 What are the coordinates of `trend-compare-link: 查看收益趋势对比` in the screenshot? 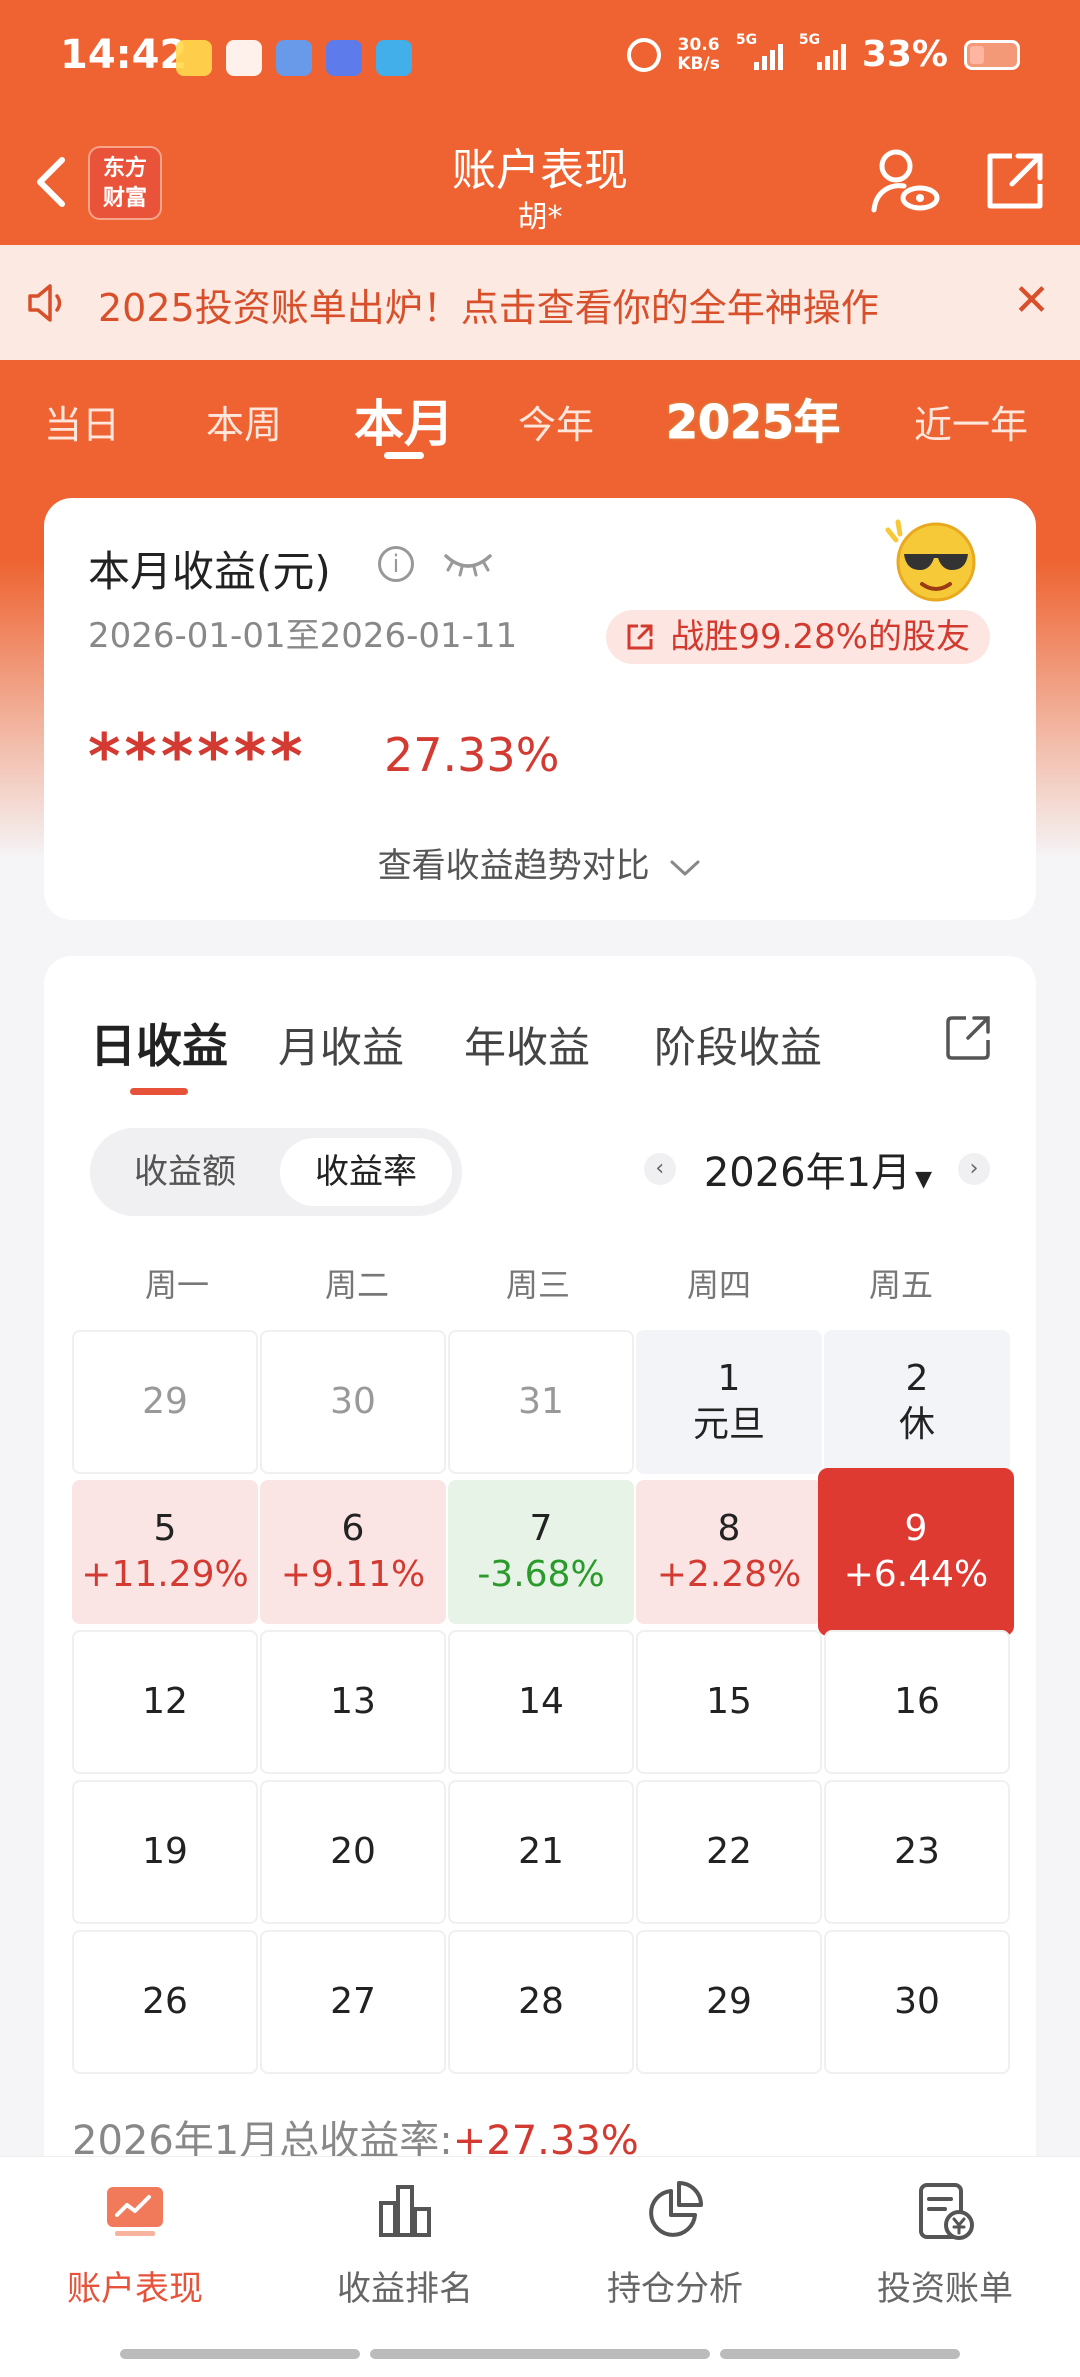 It's located at (540, 862).